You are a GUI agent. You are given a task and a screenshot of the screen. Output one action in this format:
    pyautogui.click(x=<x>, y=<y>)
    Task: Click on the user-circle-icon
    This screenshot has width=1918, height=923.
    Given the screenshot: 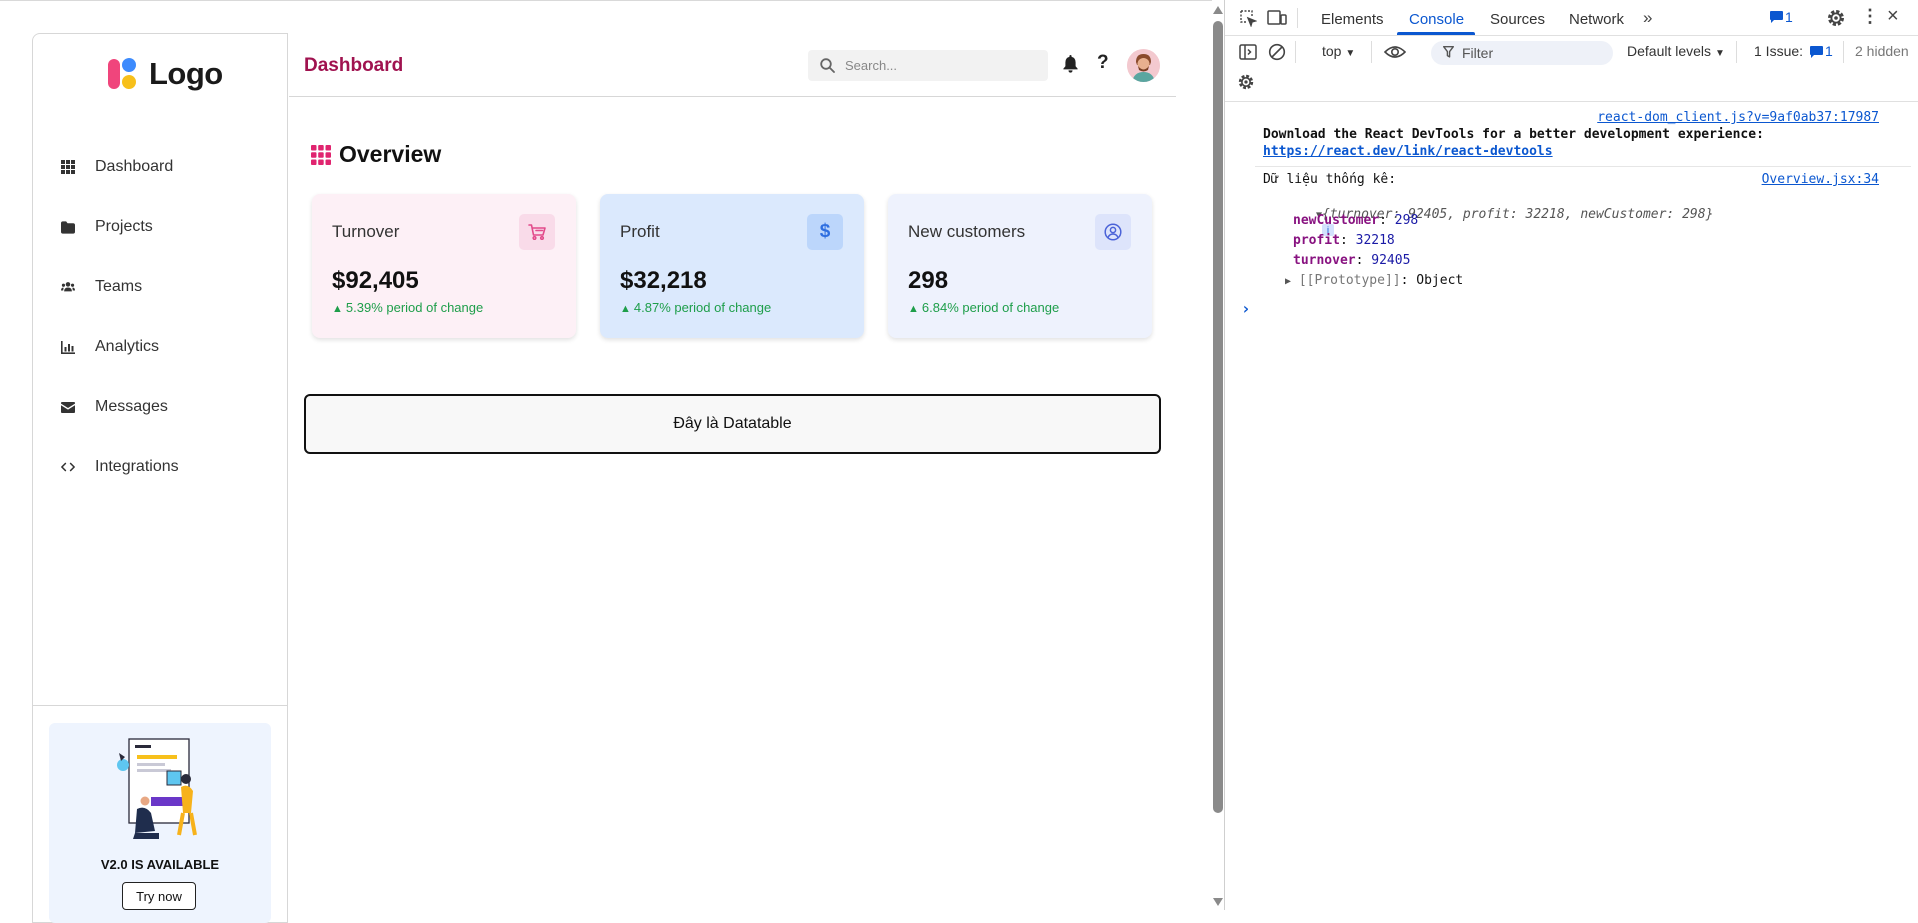 What is the action you would take?
    pyautogui.click(x=1113, y=232)
    